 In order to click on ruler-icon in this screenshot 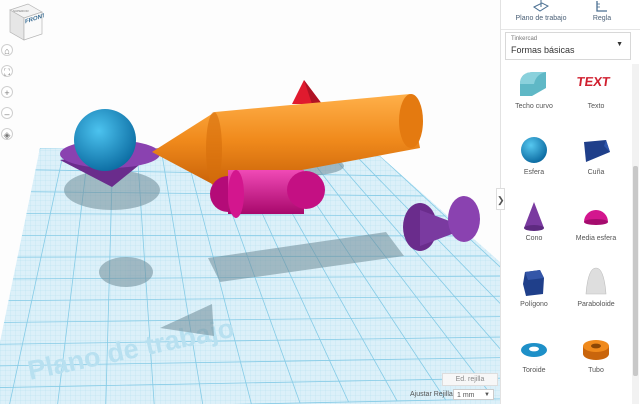, I will do `click(601, 6)`.